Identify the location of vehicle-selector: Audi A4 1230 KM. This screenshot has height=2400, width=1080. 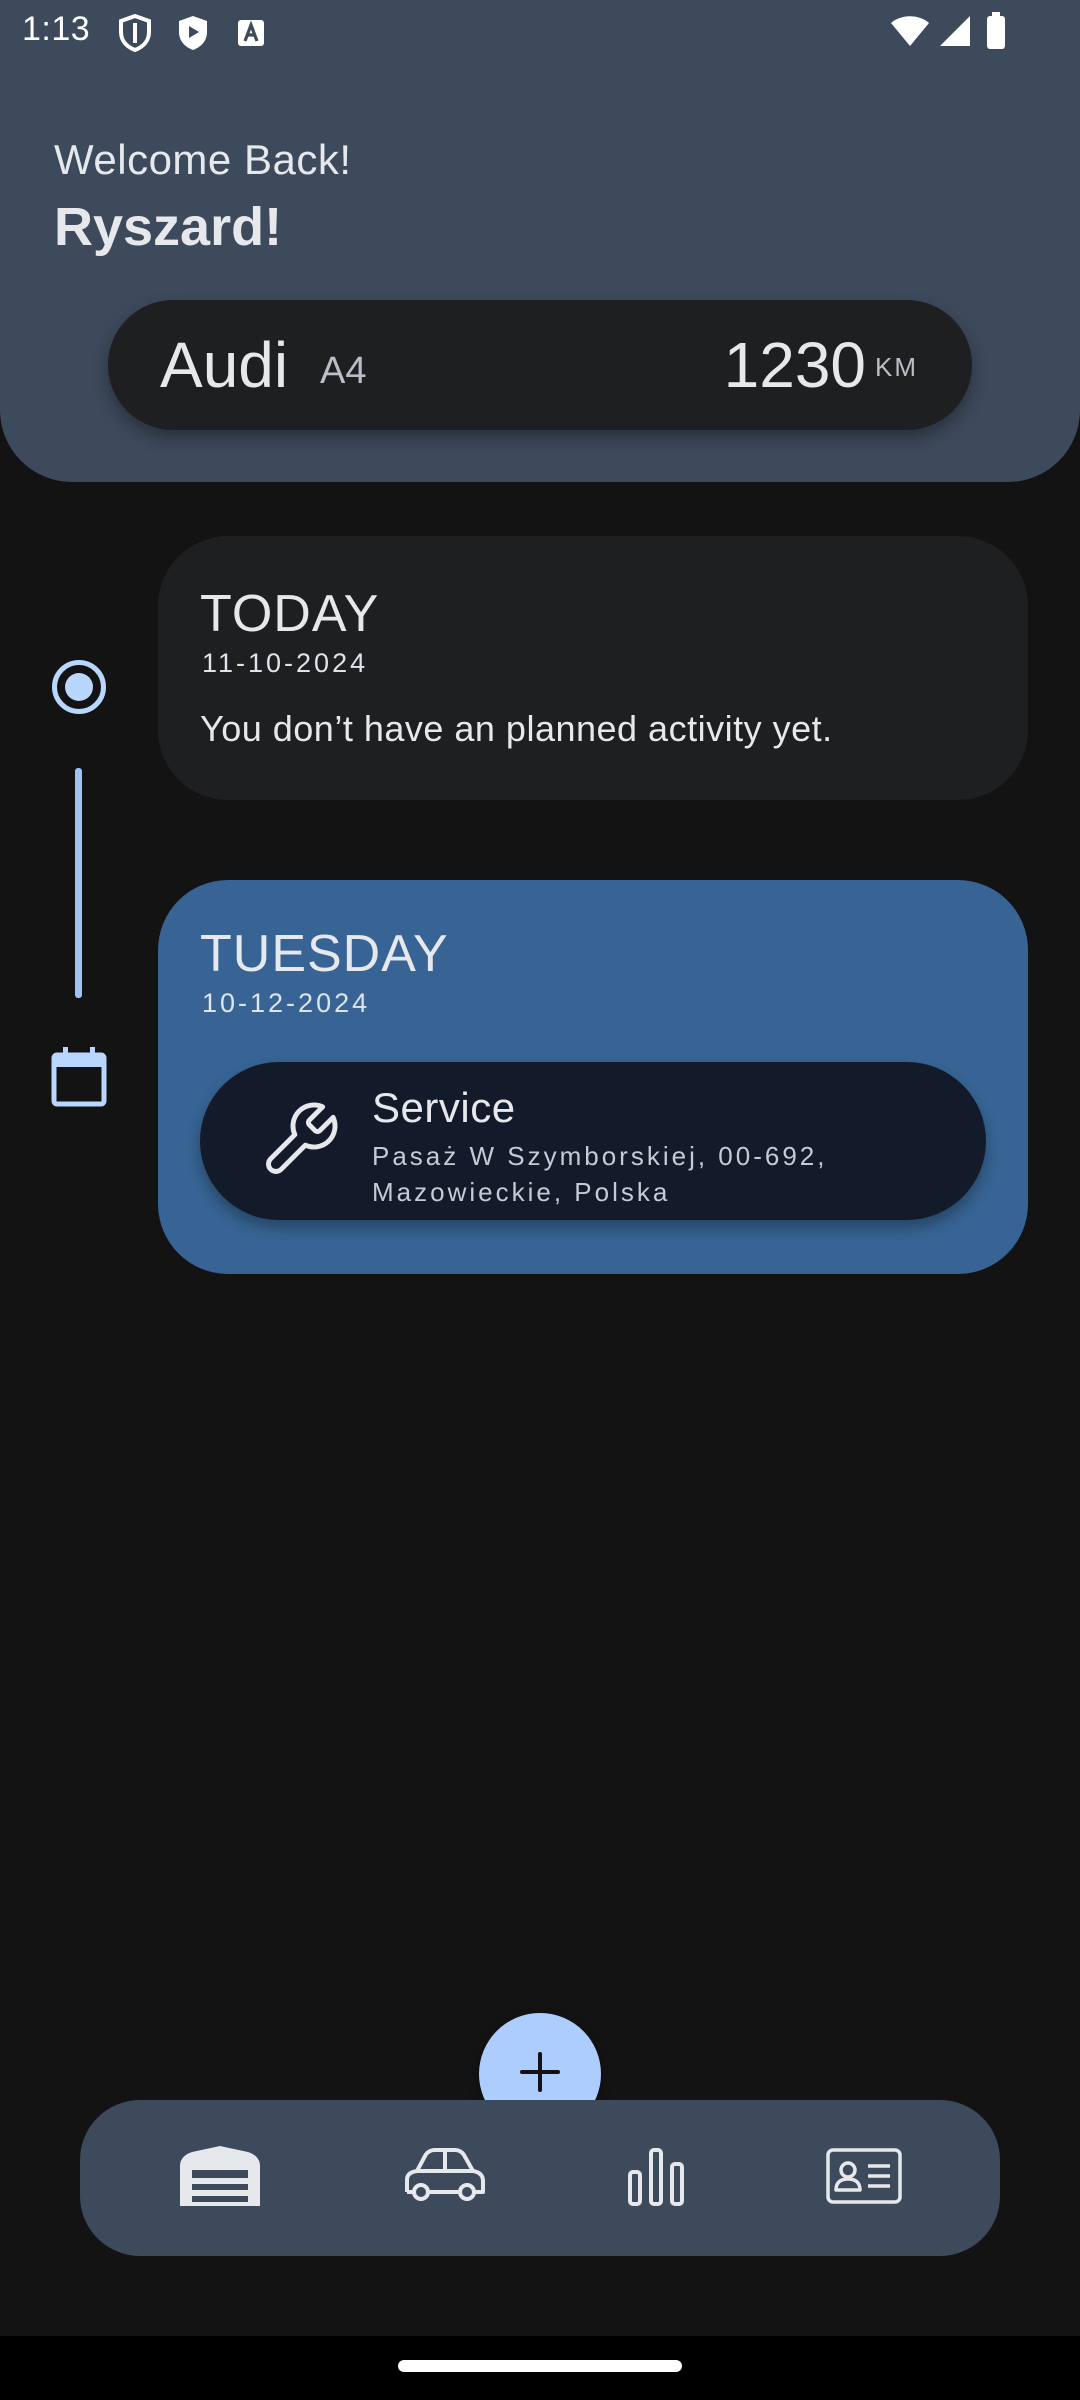
(540, 365).